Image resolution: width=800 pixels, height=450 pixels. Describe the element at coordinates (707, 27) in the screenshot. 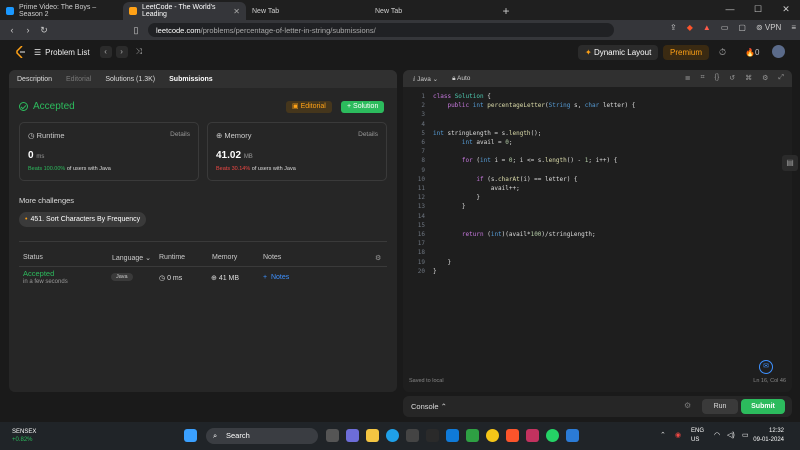

I see `brave-rewards-icon: ▲` at that location.